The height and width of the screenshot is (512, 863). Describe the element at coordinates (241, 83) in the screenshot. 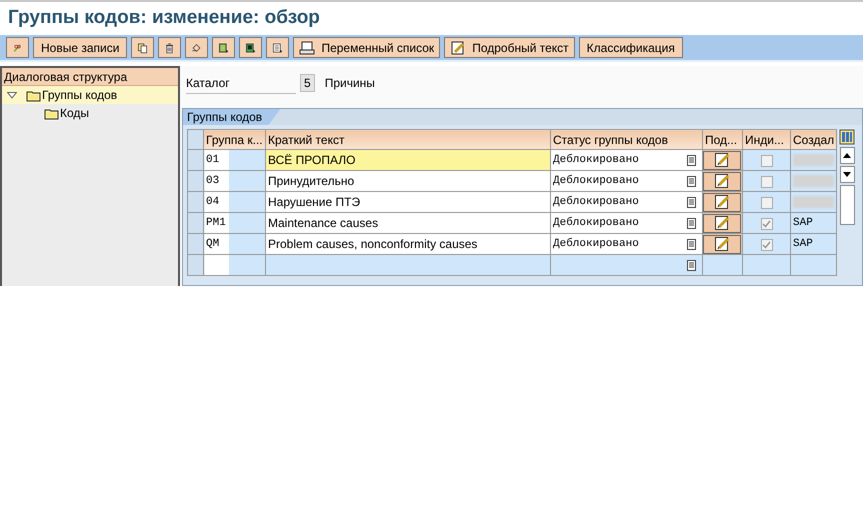

I see `field-label: Каталог` at that location.